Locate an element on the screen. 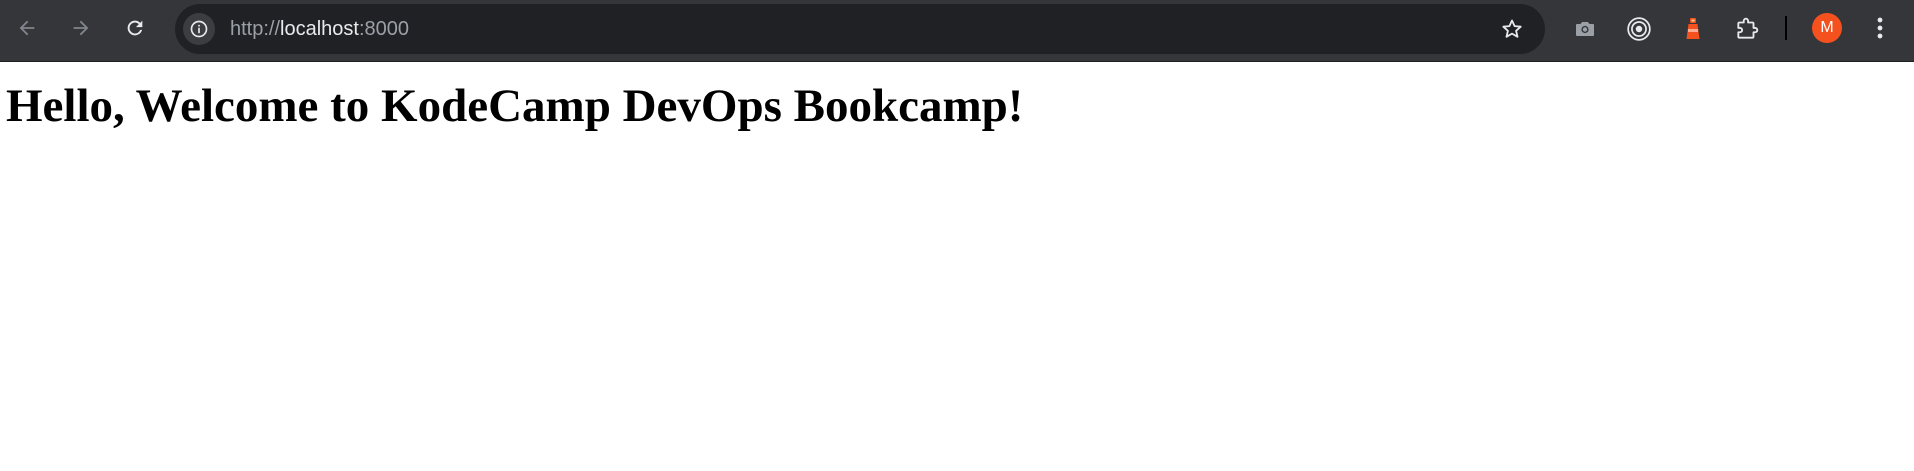  extension-target is located at coordinates (1639, 29).